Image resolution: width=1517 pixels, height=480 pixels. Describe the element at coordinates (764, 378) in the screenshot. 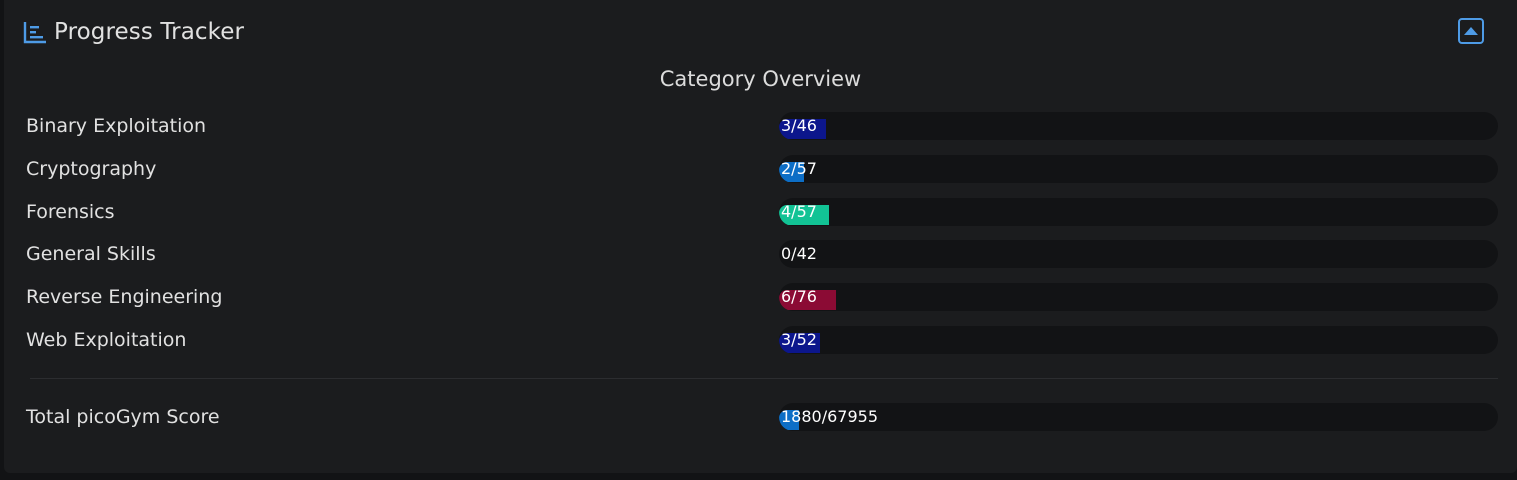

I see `divider` at that location.